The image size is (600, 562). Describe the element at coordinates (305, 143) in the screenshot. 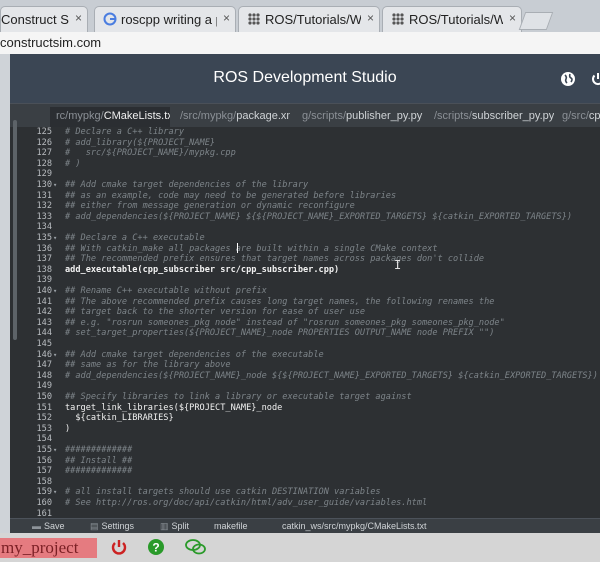

I see `code-line: 126 # add_library(${PROJECT_NAME}` at that location.